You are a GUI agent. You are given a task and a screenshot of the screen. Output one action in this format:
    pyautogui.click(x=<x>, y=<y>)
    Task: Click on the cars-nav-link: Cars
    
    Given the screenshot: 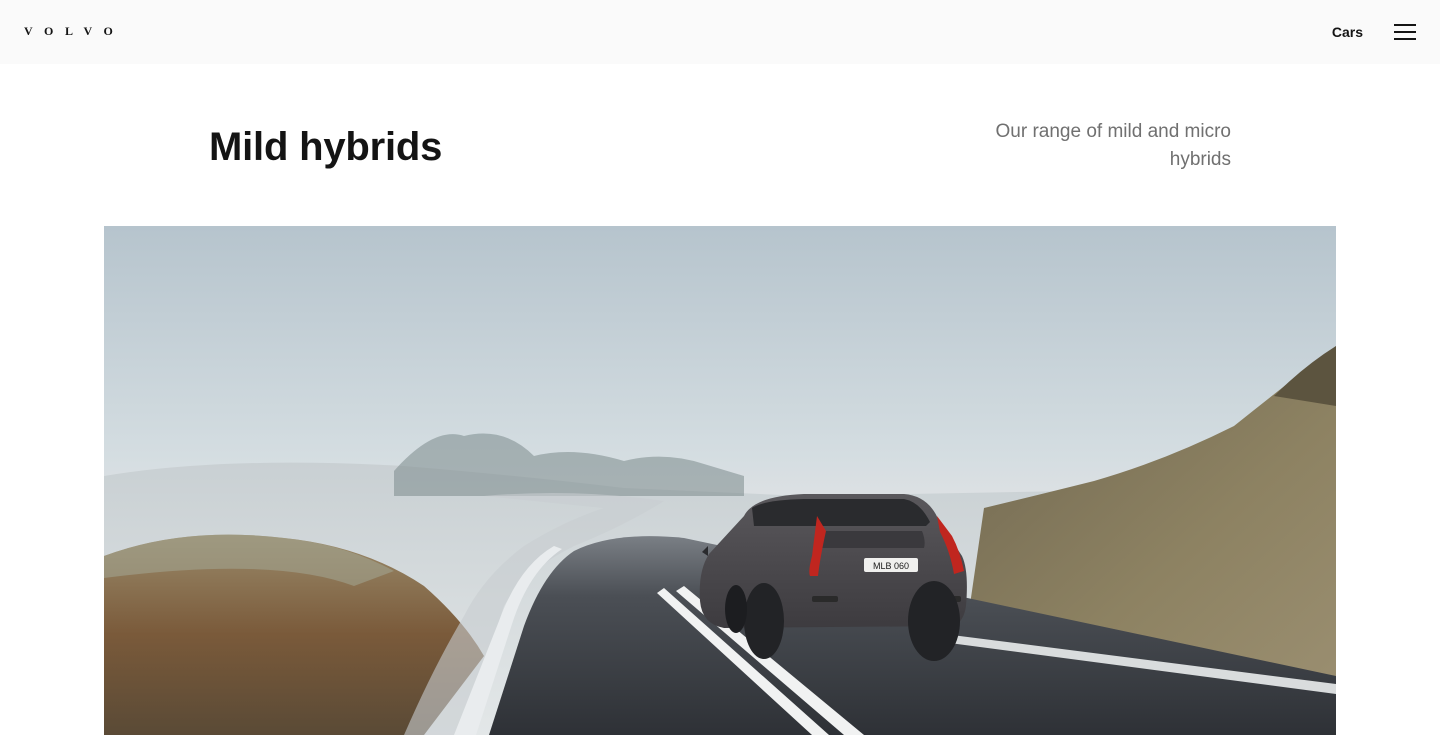 What is the action you would take?
    pyautogui.click(x=1347, y=32)
    